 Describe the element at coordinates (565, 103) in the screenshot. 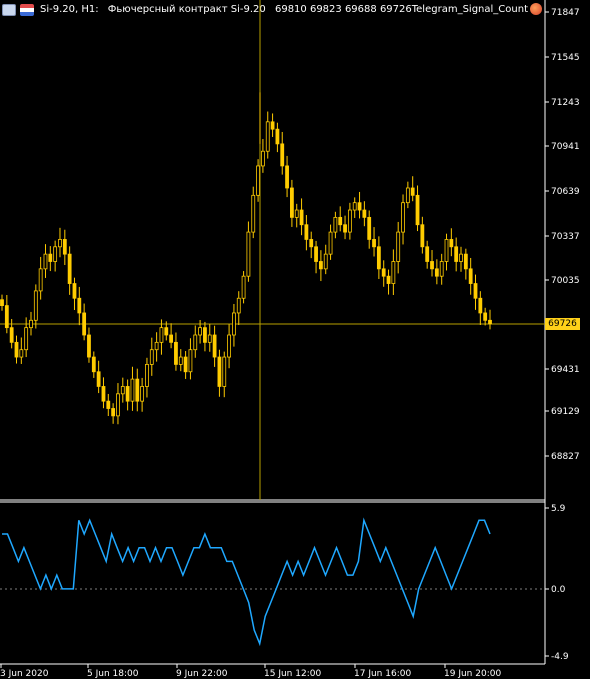

I see `price-tick-label: 71243` at that location.